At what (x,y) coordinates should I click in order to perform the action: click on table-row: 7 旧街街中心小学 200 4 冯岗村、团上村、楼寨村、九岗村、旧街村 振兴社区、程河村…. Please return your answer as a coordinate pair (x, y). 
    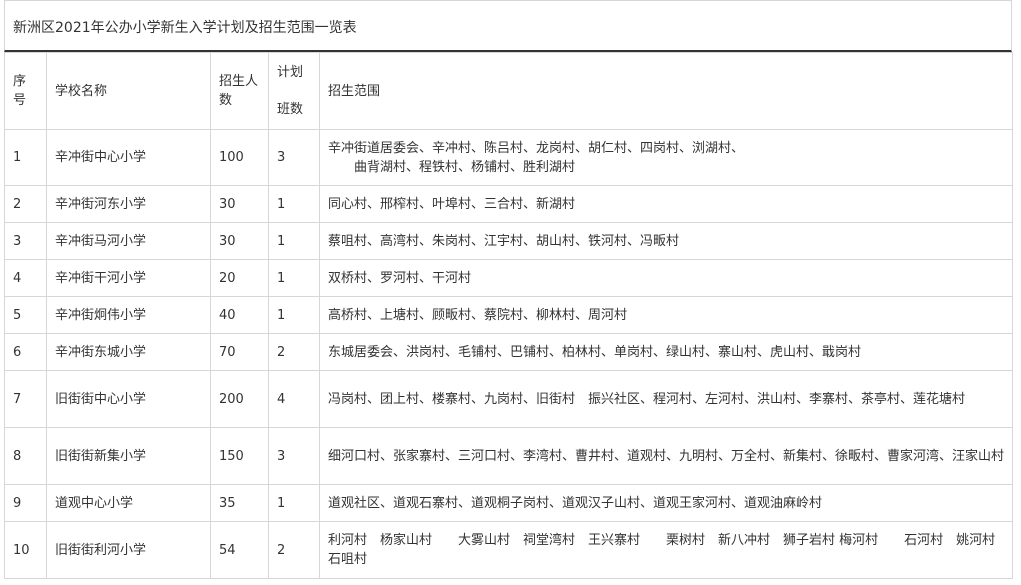
    Looking at the image, I should click on (508, 399).